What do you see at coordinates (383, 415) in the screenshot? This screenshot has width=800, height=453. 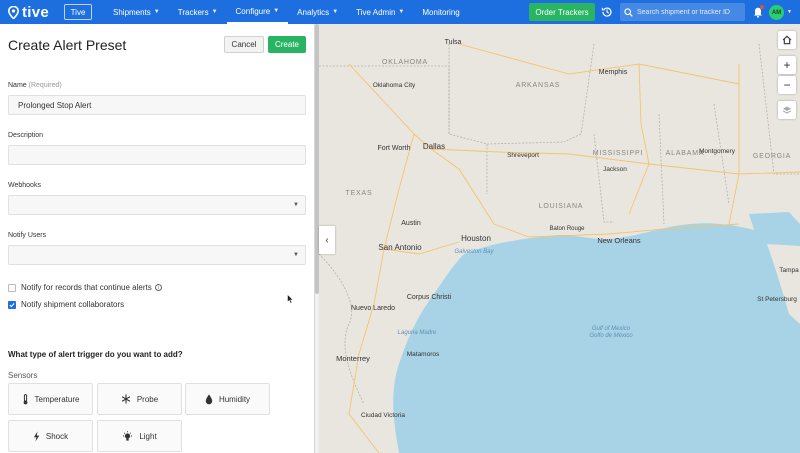 I see `map-label: Ciudad Victoria` at bounding box center [383, 415].